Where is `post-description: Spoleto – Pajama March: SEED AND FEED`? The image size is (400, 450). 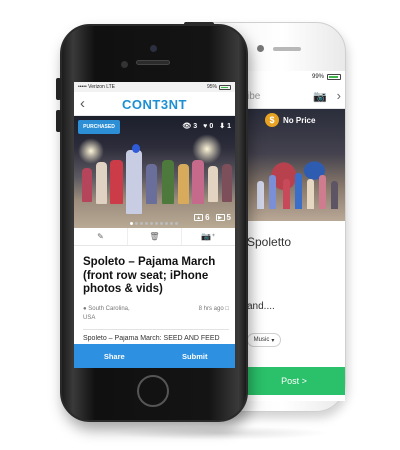
post-description: Spoleto – Pajama March: SEED AND FEED is located at coordinates (151, 338).